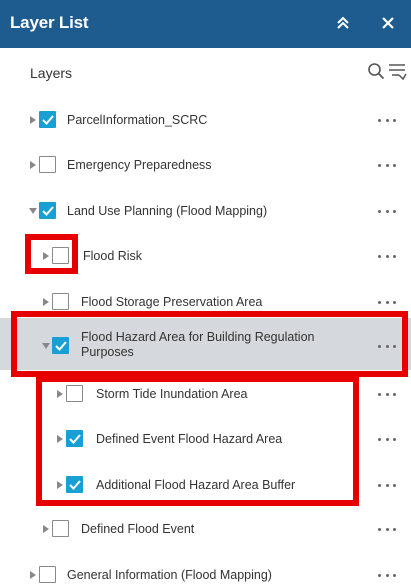 The image size is (411, 585). What do you see at coordinates (137, 120) in the screenshot?
I see `layer-label: ParcelInformation_SCRC` at bounding box center [137, 120].